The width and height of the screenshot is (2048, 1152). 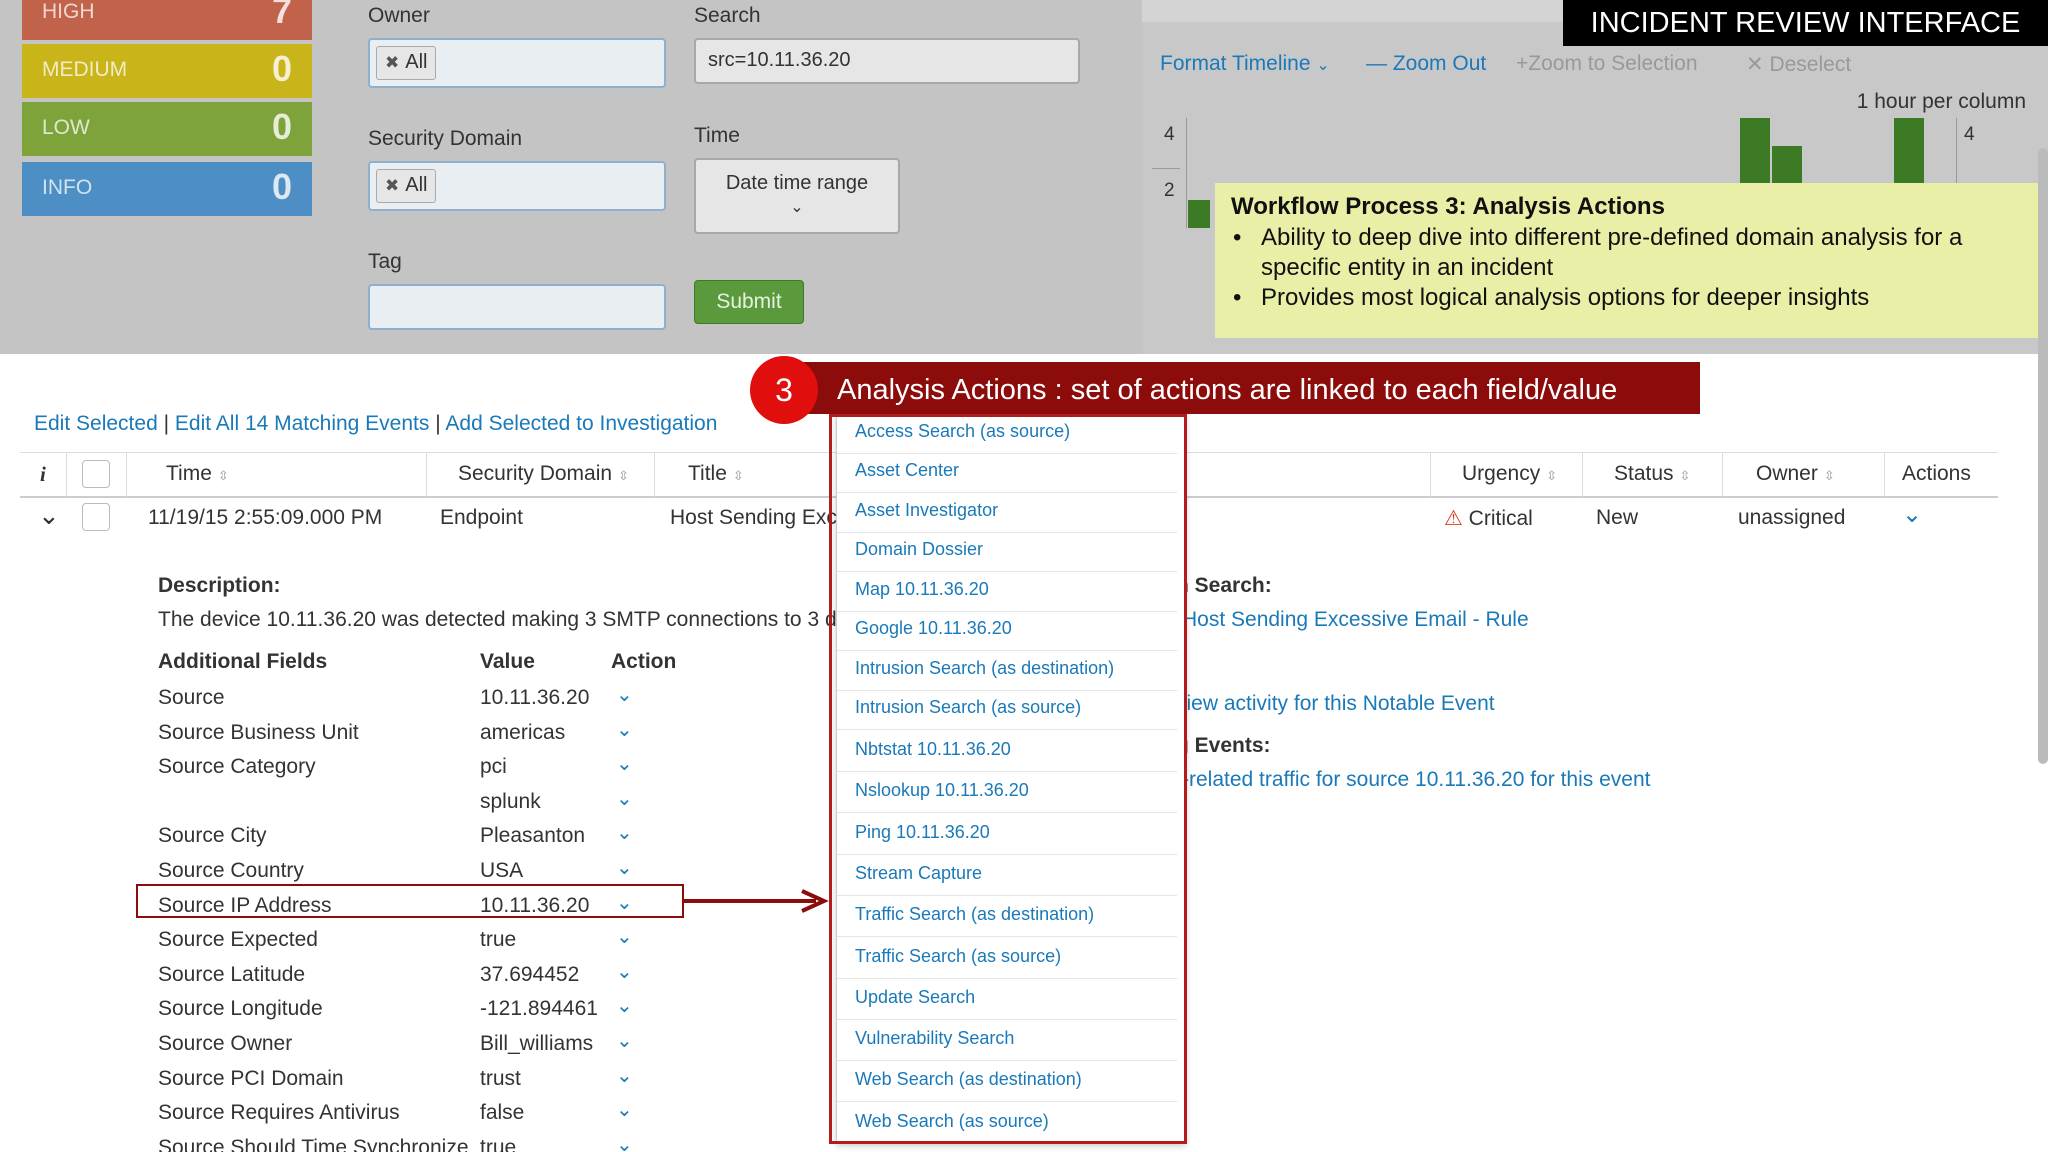 What do you see at coordinates (581, 423) in the screenshot?
I see `add-to-investigation-link: Add Selected to Investigation` at bounding box center [581, 423].